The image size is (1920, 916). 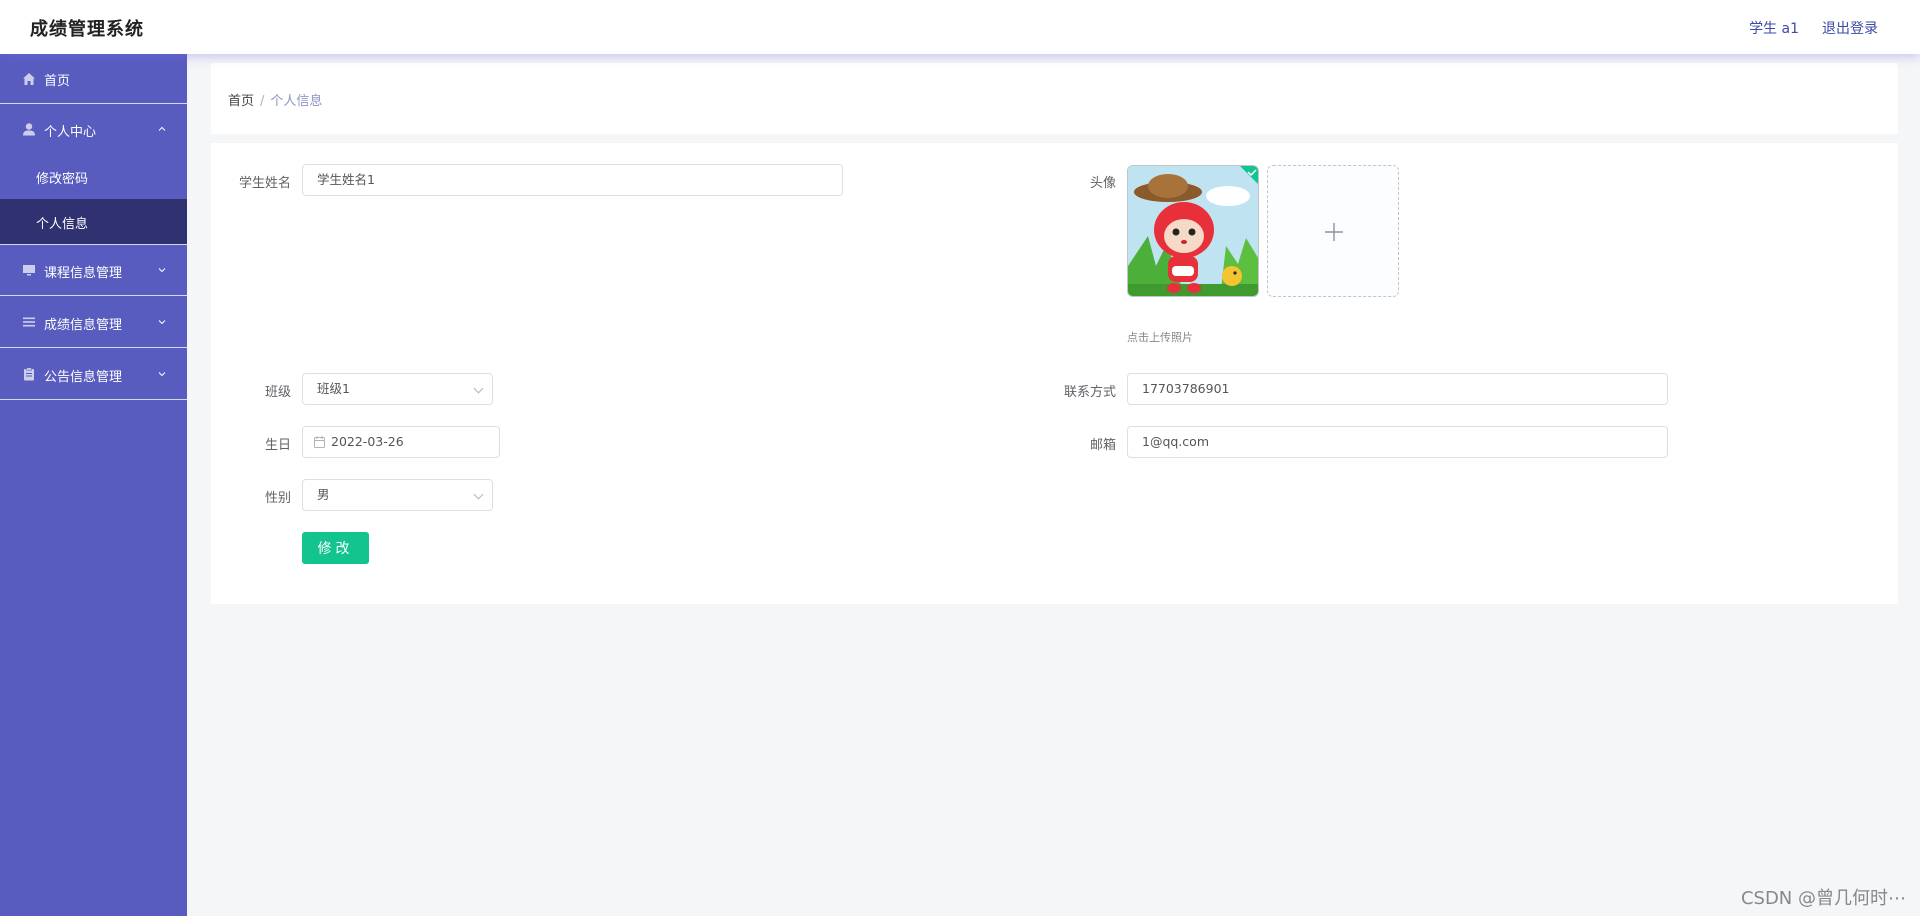 I want to click on avatar-upload-button, so click(x=1333, y=231).